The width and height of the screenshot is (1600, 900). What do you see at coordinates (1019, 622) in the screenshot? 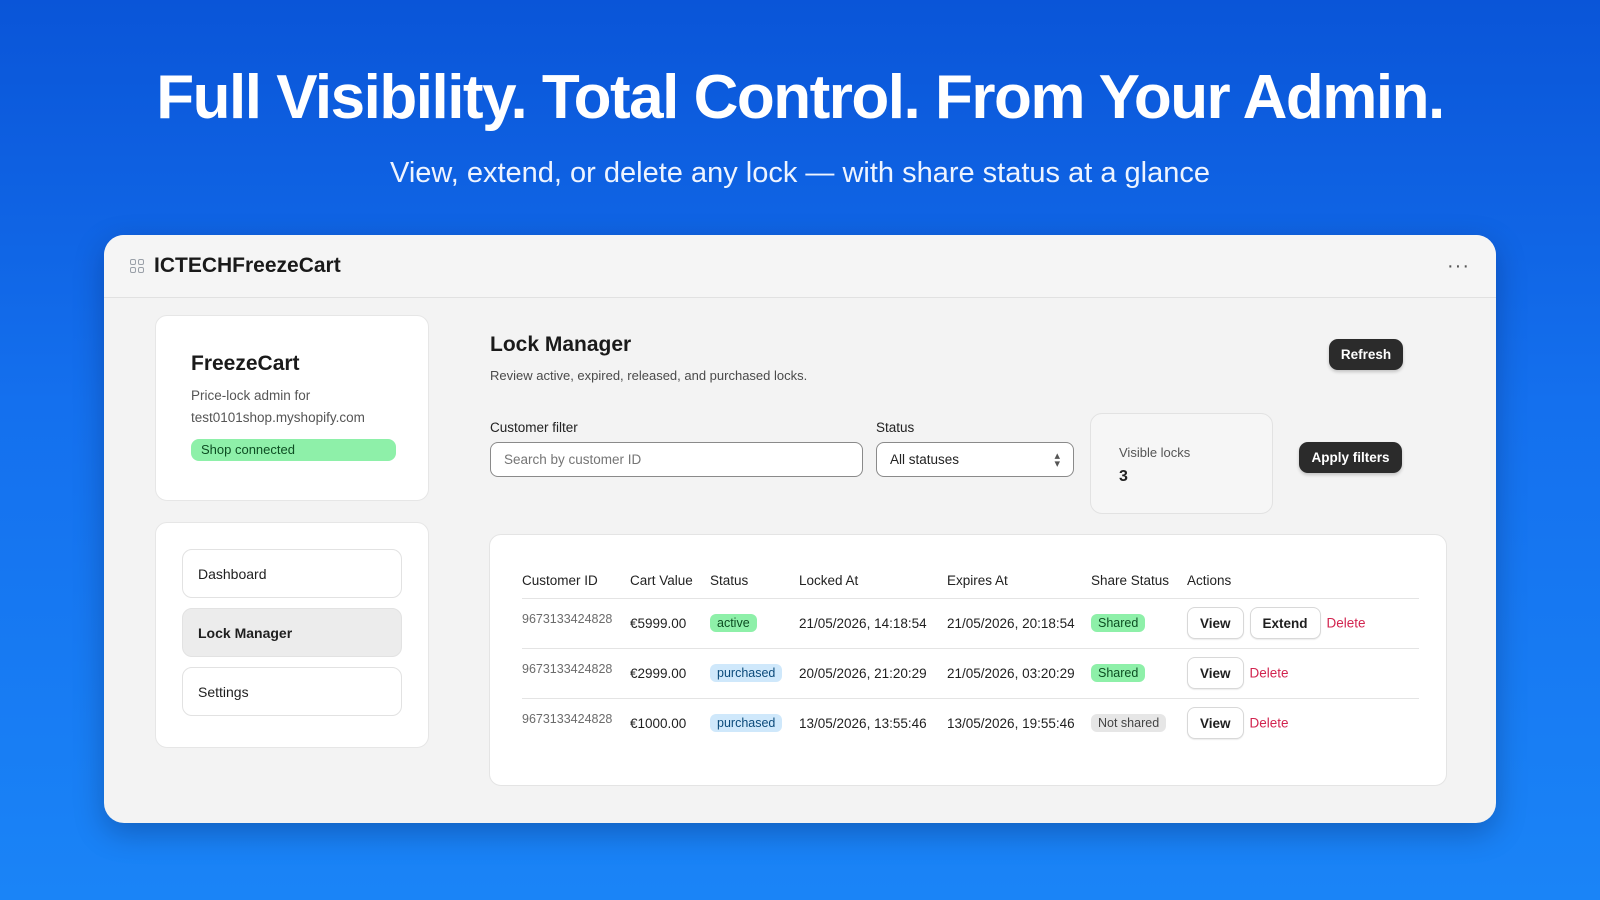
I see `expires-at-cell: 21/05/2026, 20:18:54` at bounding box center [1019, 622].